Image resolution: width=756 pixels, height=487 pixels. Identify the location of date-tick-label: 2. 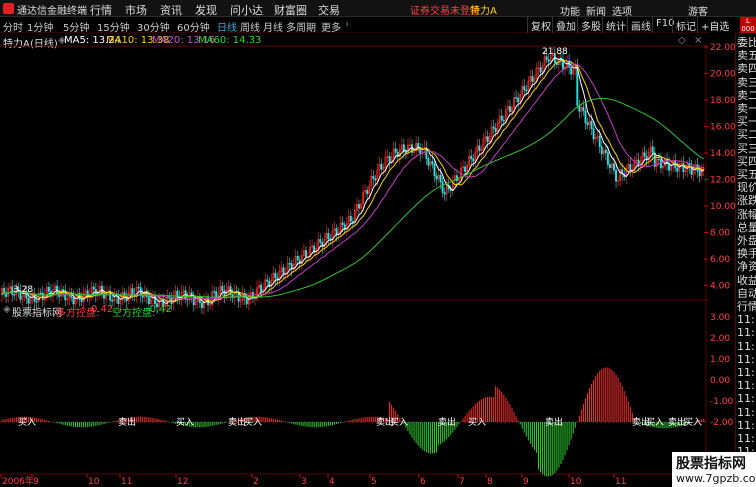
(256, 482).